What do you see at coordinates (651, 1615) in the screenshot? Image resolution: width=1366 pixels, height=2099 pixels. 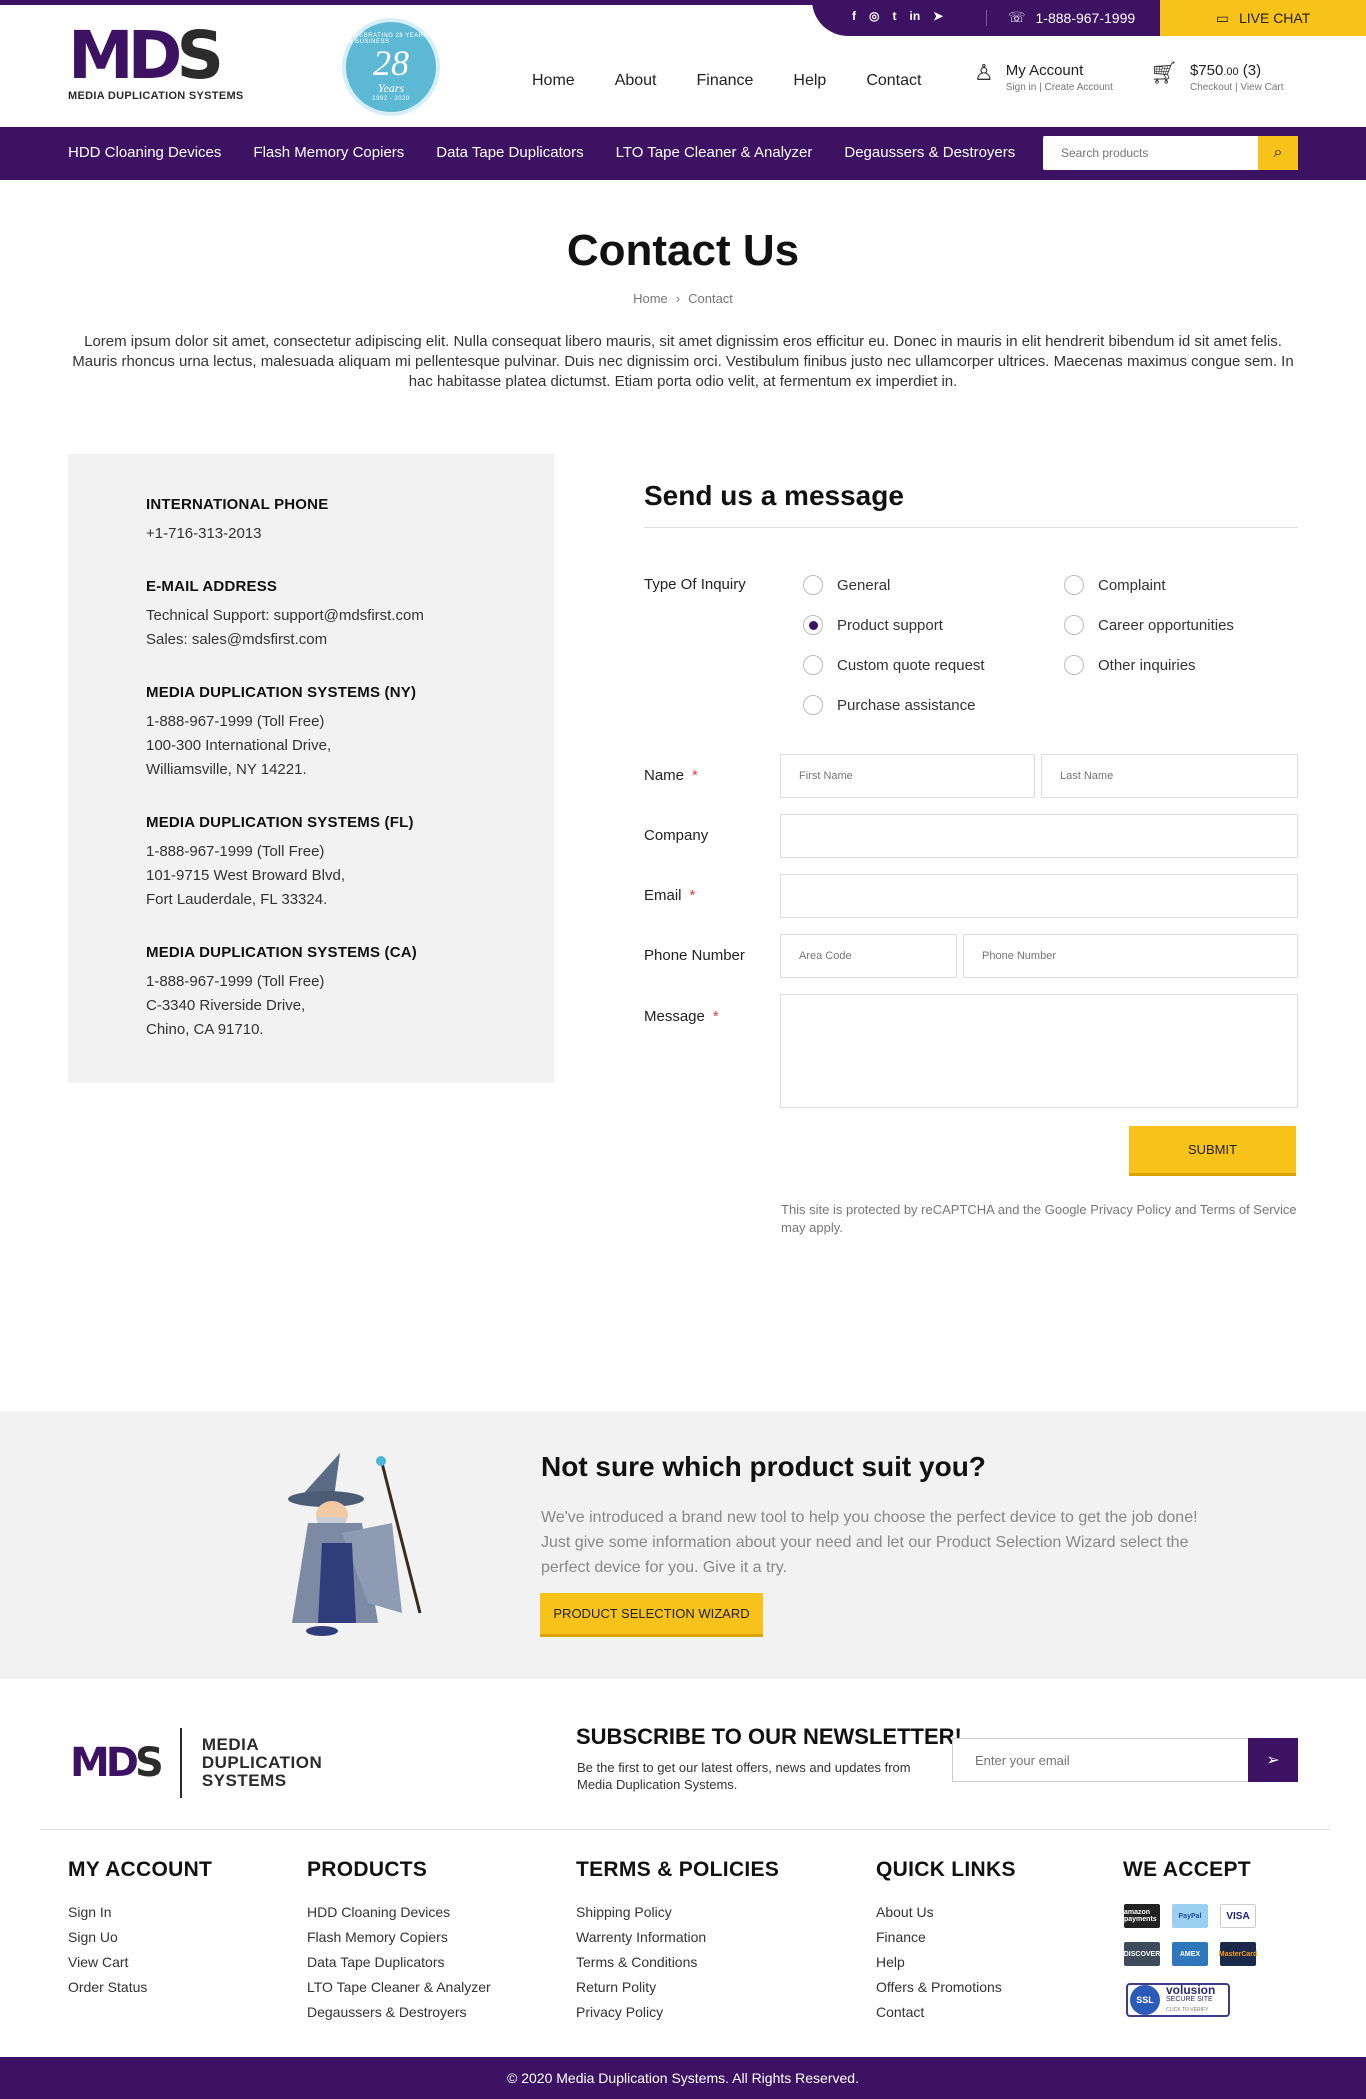 I see `product-wizard-button: PRODUCT SELECTION WIZARD` at bounding box center [651, 1615].